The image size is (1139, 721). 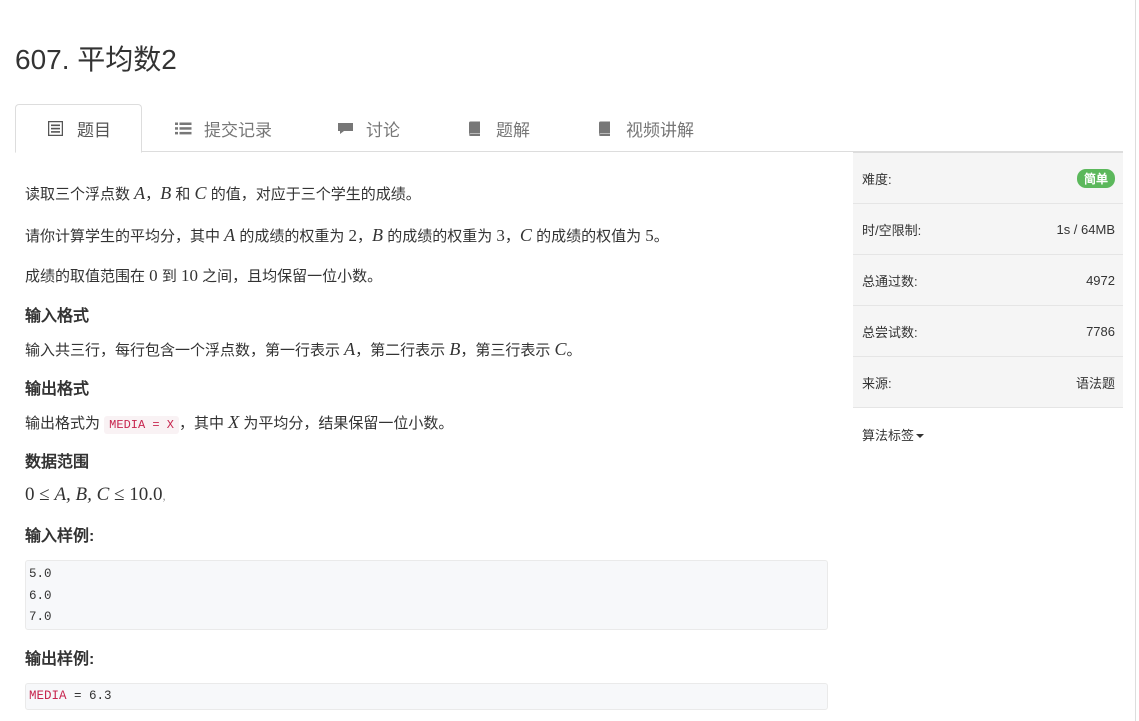 I want to click on source-label: 来源:, so click(x=877, y=383).